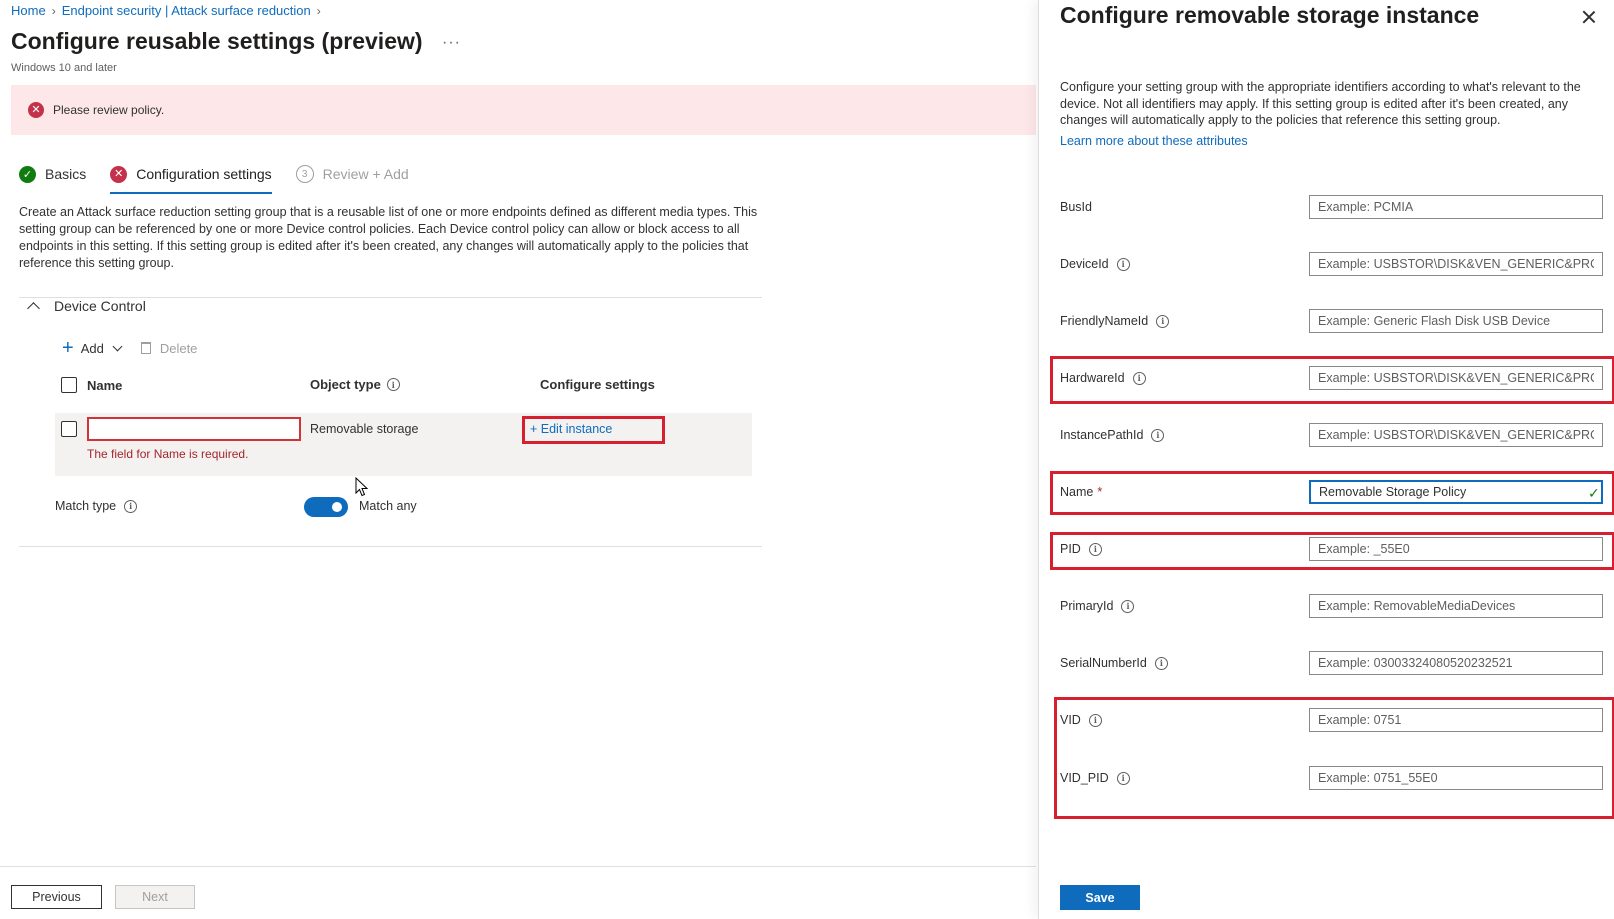  Describe the element at coordinates (364, 429) in the screenshot. I see `object-type-value: Removable storage` at that location.